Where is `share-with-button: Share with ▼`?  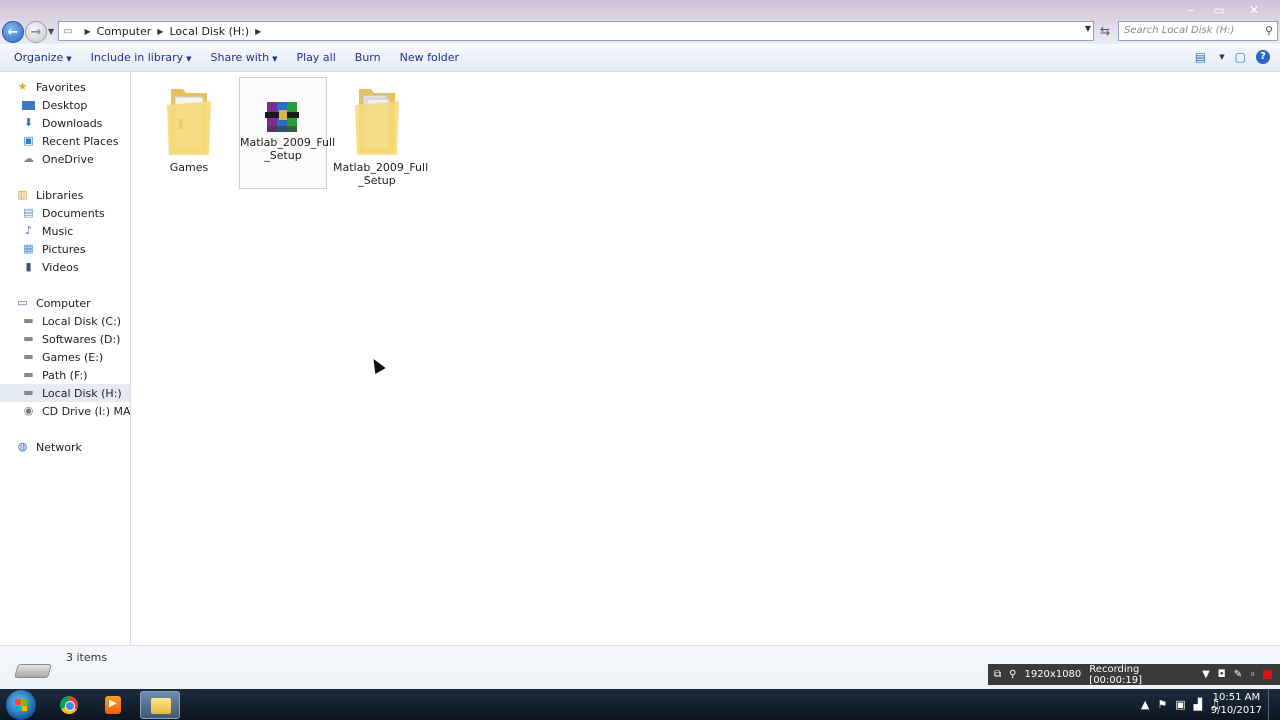 share-with-button: Share with ▼ is located at coordinates (244, 57).